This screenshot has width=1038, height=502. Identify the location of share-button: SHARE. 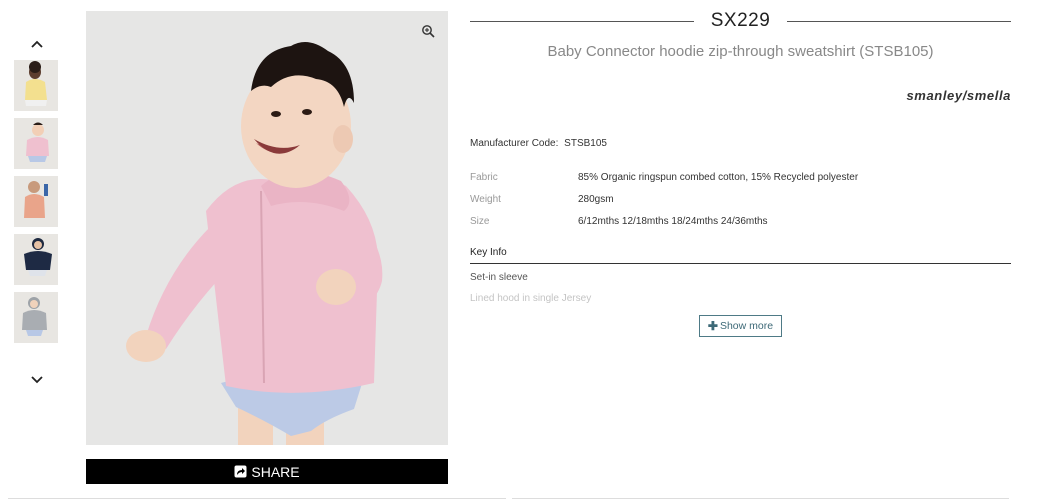
(267, 471).